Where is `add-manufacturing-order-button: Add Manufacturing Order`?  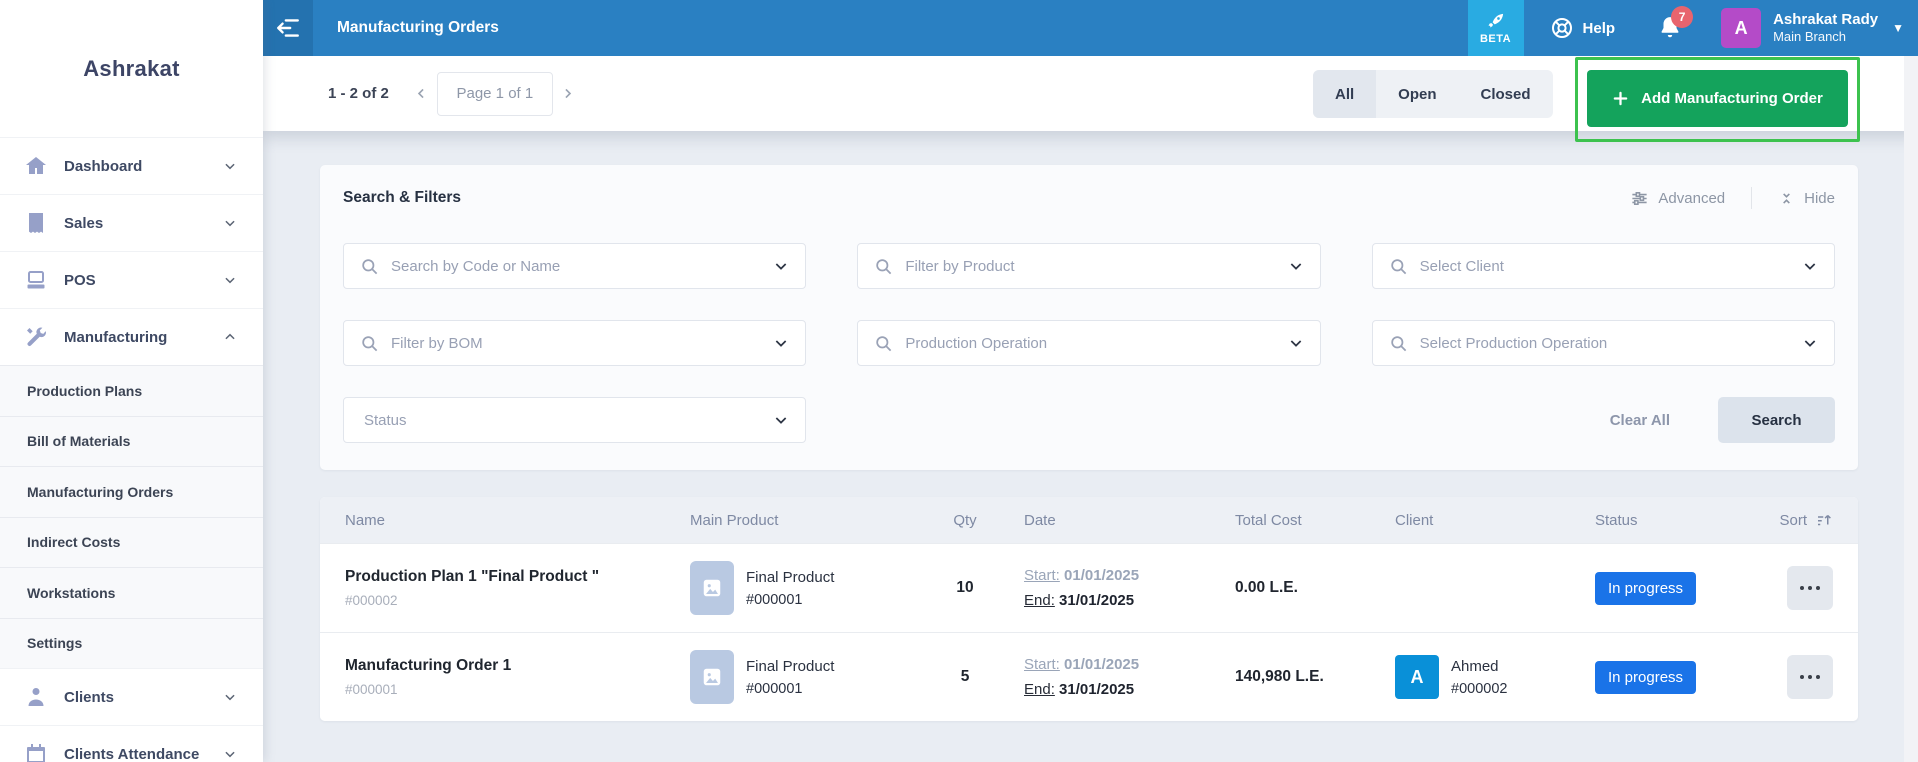
add-manufacturing-order-button: Add Manufacturing Order is located at coordinates (1717, 98).